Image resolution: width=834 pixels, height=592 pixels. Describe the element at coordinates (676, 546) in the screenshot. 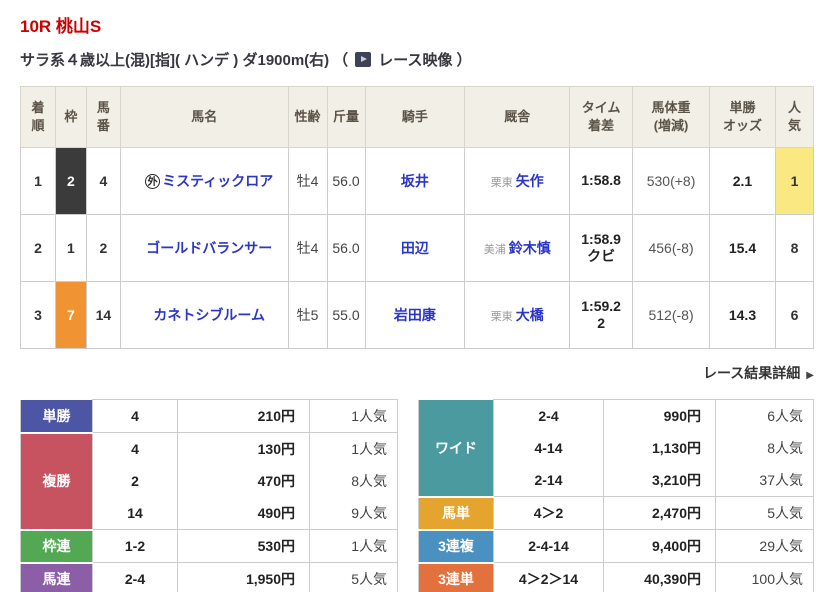

I see `payout-amount: 9,400円` at that location.